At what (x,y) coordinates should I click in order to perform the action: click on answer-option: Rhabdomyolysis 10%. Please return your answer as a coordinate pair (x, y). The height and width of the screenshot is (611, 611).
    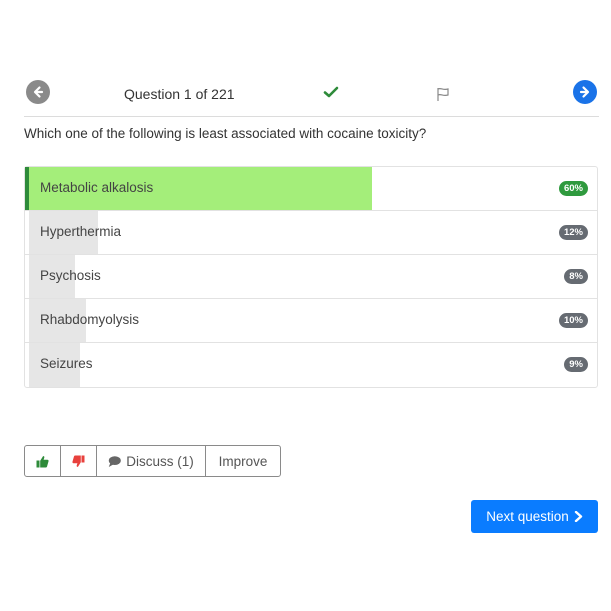
    Looking at the image, I should click on (311, 321).